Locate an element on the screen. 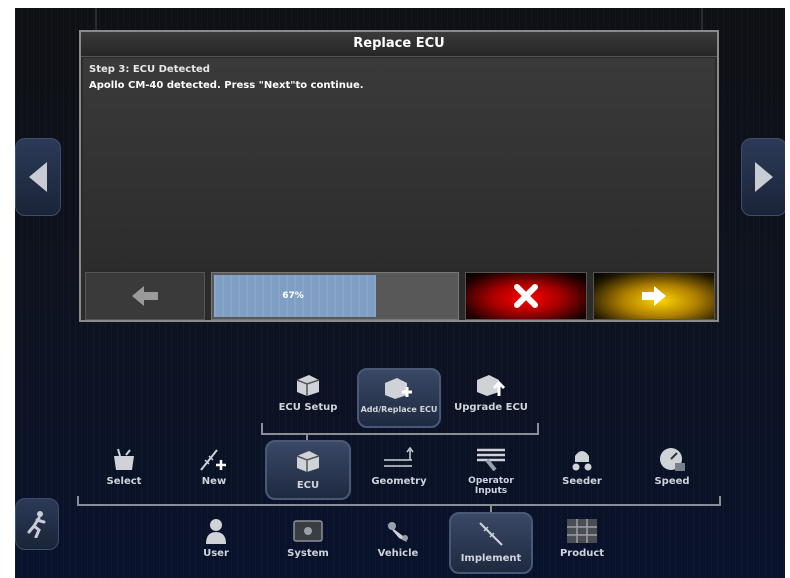 The height and width of the screenshot is (578, 790). product-tile: Product is located at coordinates (582, 544).